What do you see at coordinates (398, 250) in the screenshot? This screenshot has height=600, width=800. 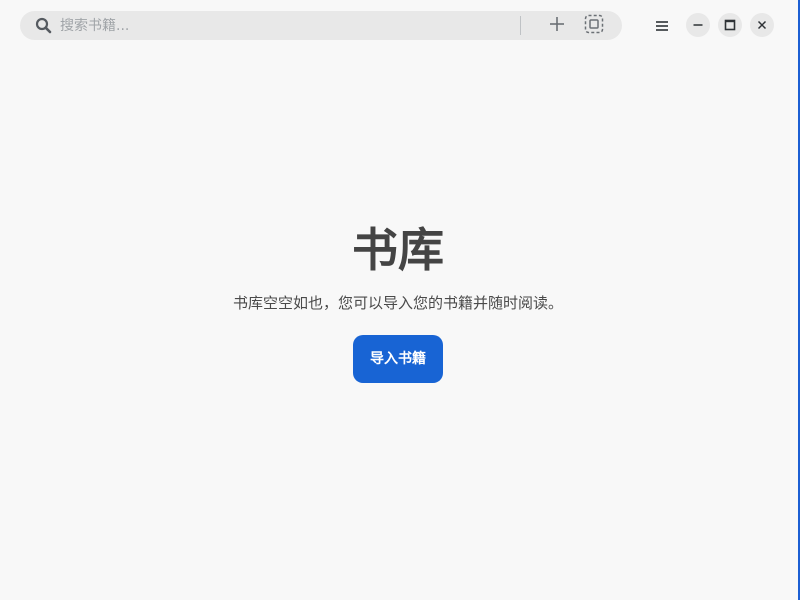 I see `library-title: 书库` at bounding box center [398, 250].